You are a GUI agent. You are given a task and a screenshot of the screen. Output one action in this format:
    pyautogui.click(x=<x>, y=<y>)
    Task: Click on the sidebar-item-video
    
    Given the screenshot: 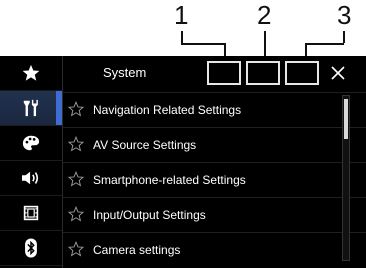 What is the action you would take?
    pyautogui.click(x=31, y=213)
    